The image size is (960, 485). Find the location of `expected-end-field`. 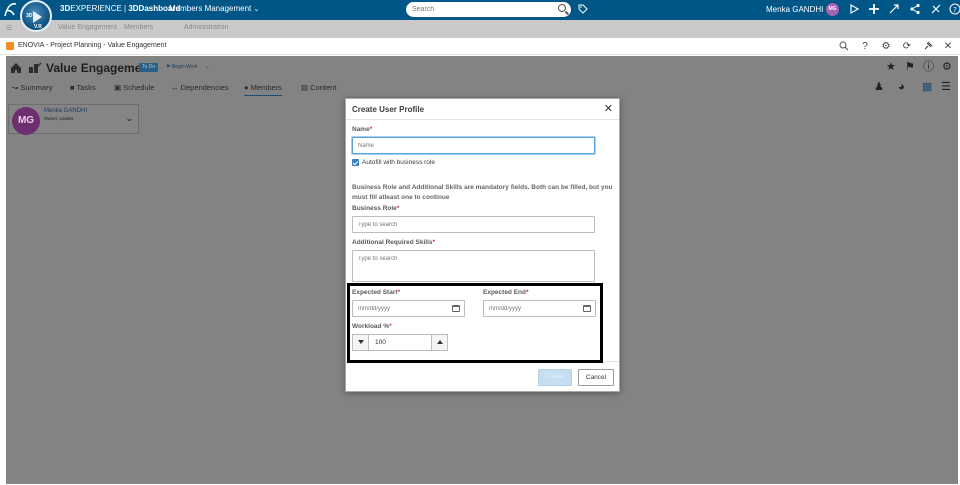

expected-end-field is located at coordinates (539, 308).